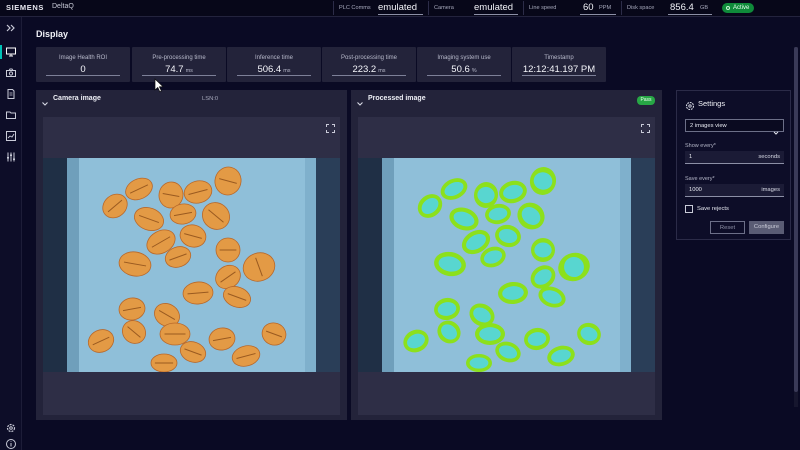  I want to click on metric-pre-processing-time: Pre-processing time 74.7 ms, so click(179, 64).